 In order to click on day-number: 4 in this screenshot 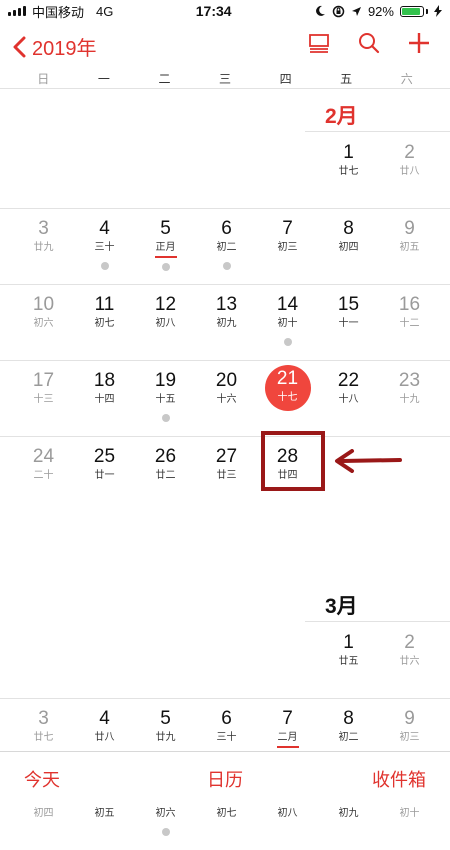, I will do `click(104, 718)`.